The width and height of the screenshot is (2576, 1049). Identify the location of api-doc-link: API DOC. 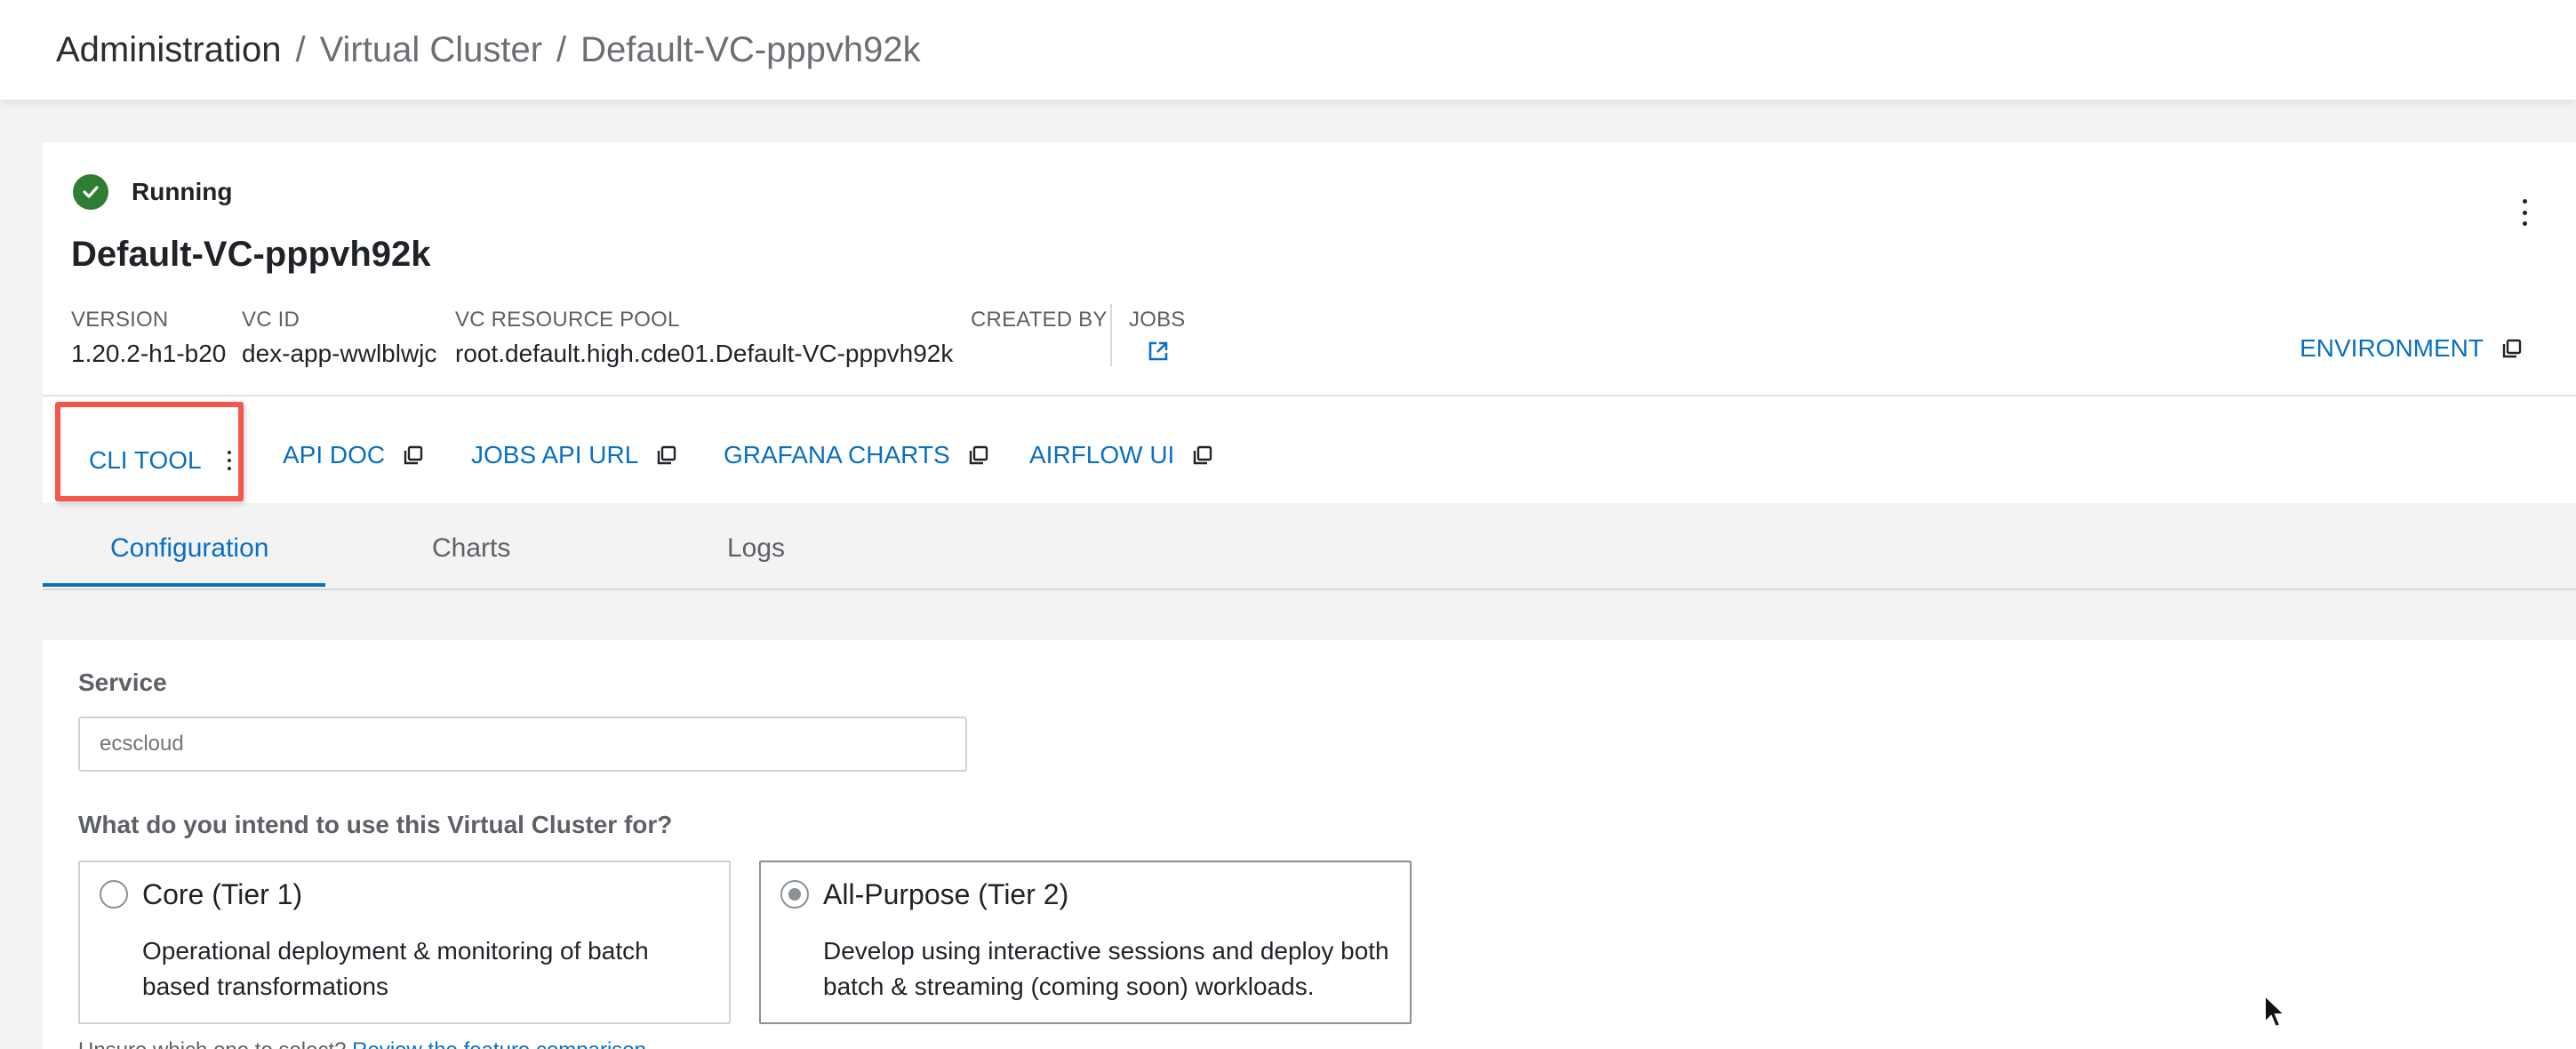
(353, 455).